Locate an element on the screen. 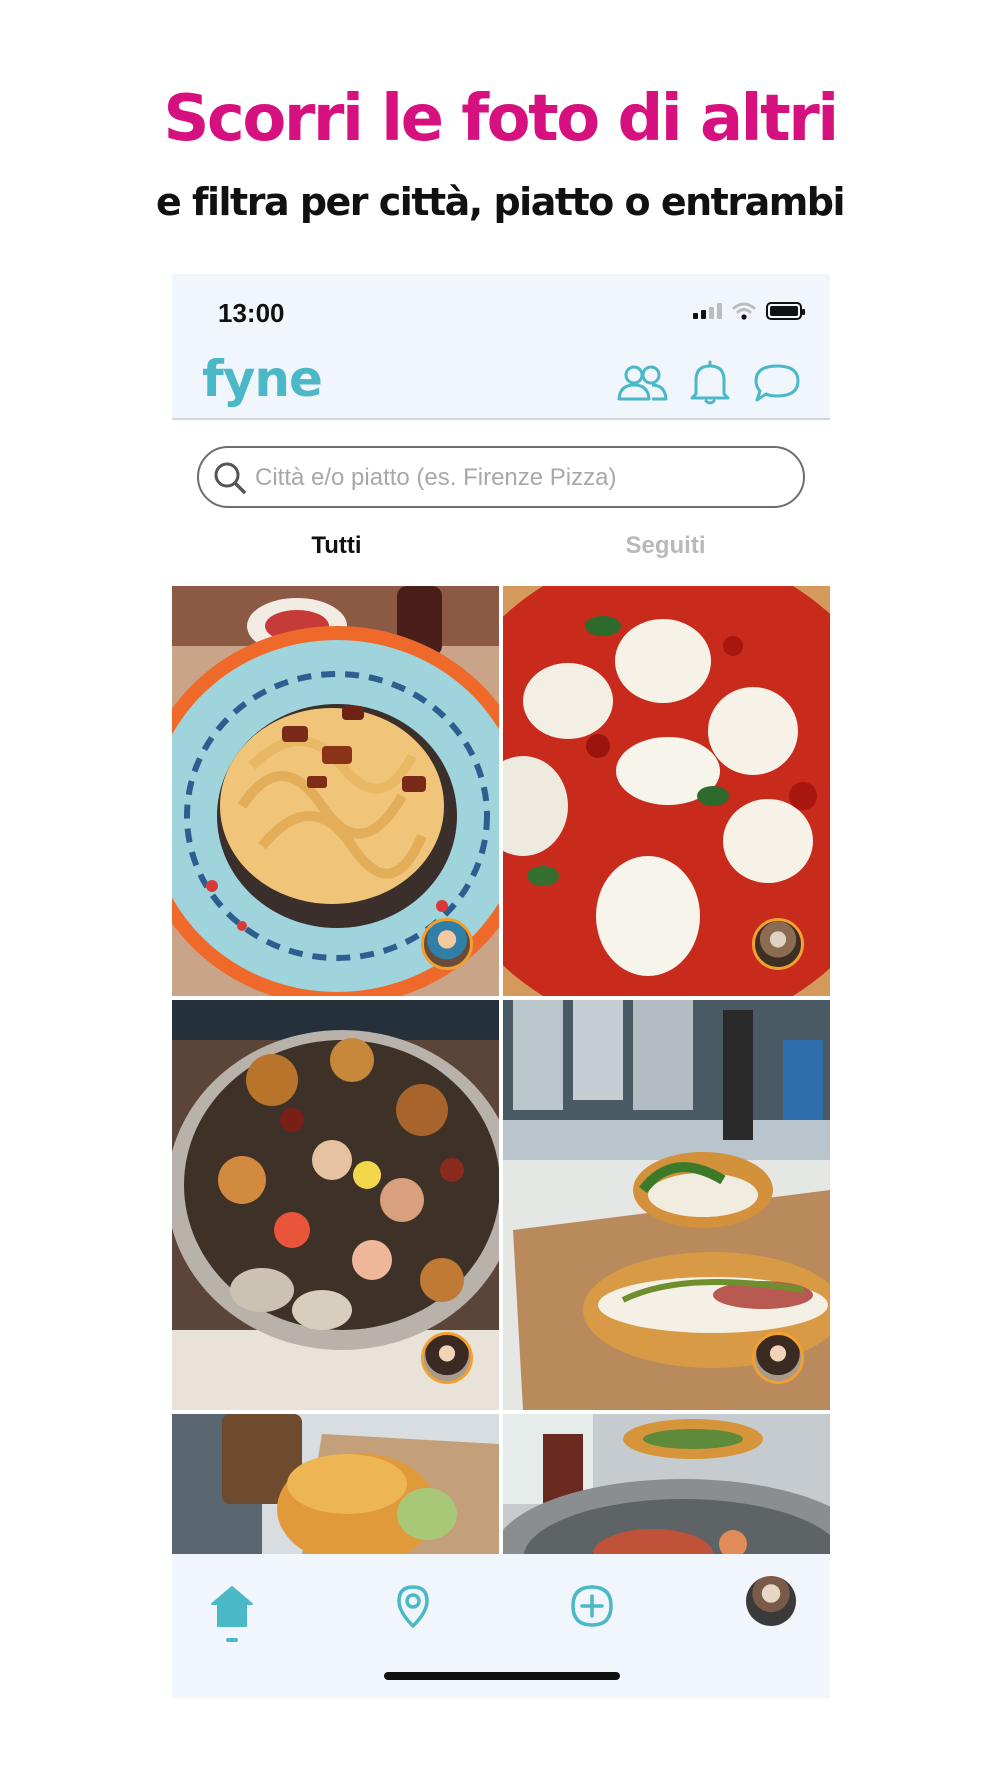  feed-photo-seafood is located at coordinates (335, 1205).